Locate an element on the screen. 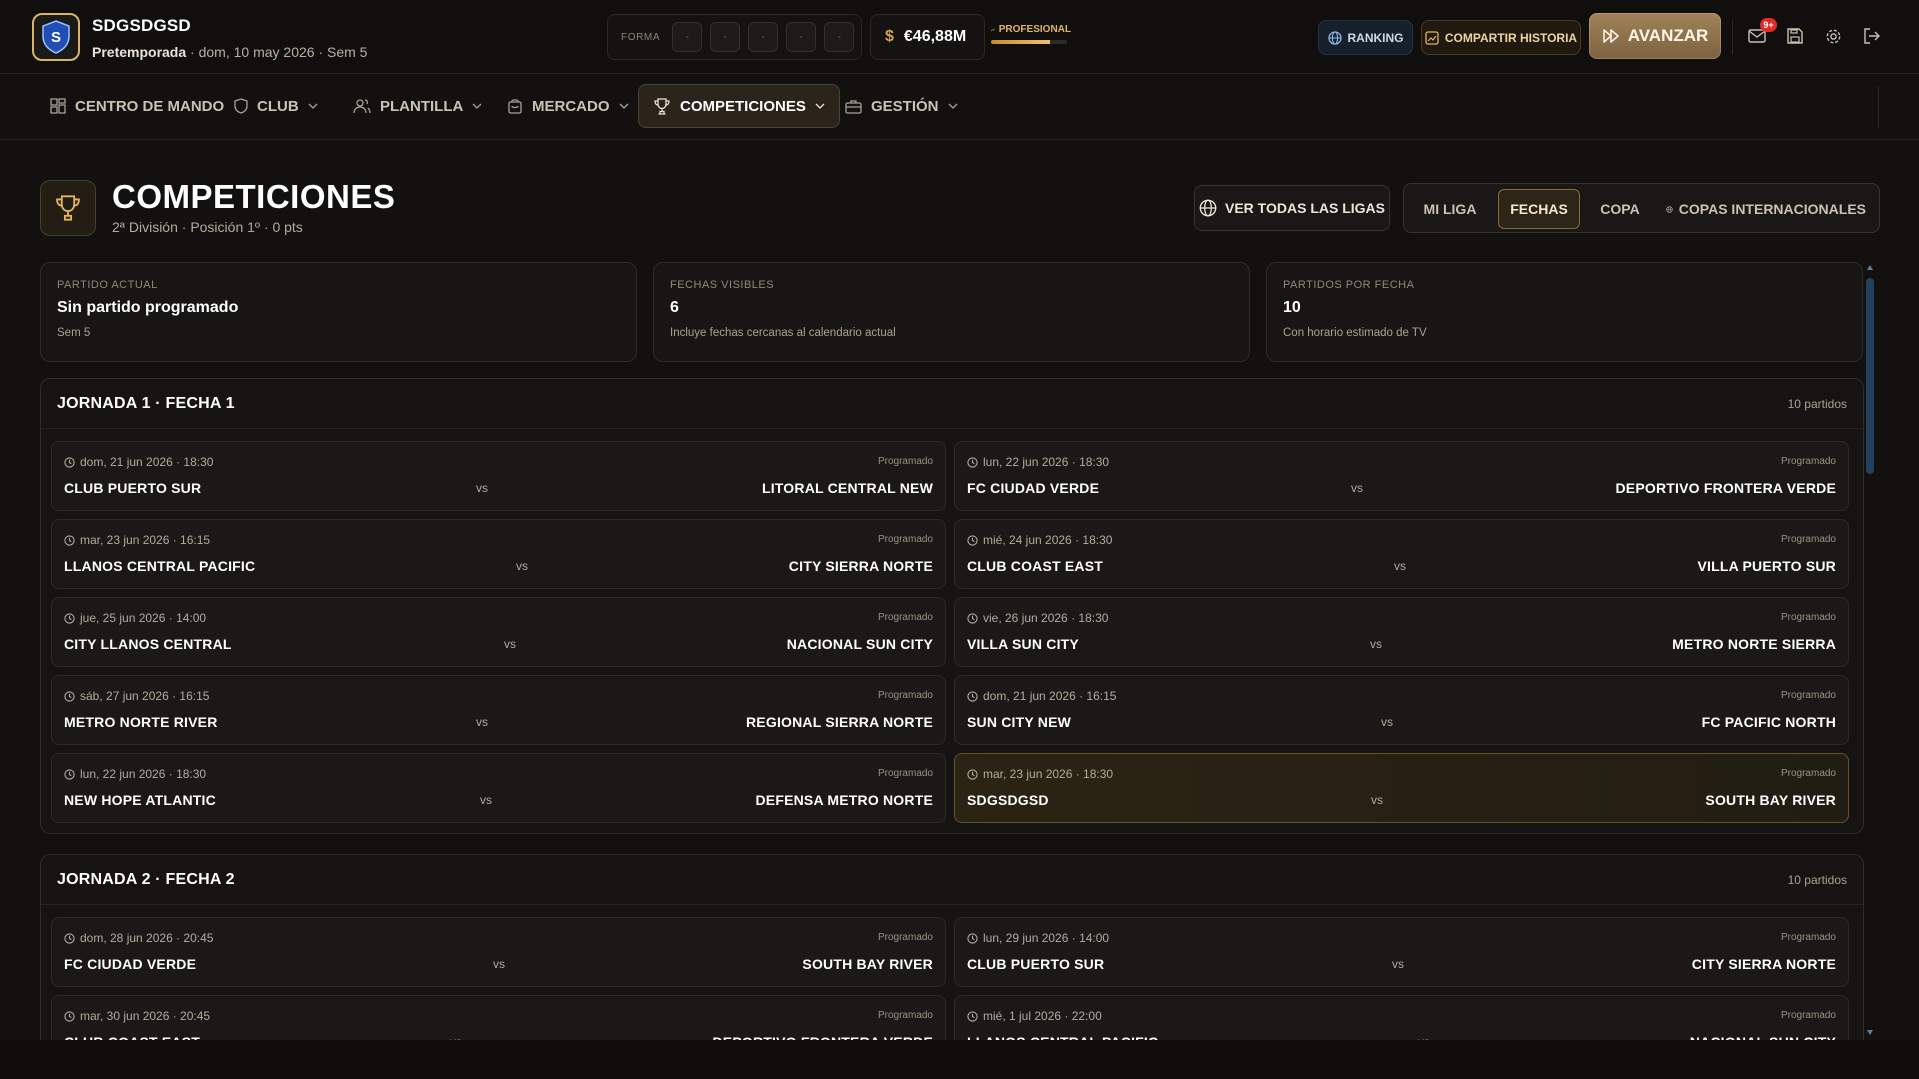 The width and height of the screenshot is (1919, 1079). budget-amount: €46,88M is located at coordinates (935, 36).